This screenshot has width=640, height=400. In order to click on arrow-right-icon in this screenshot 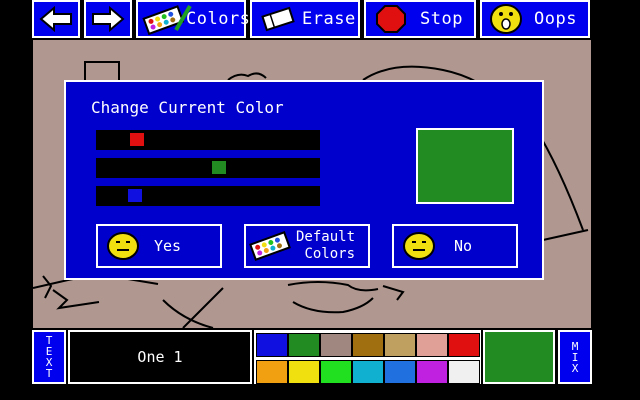, I will do `click(108, 19)`.